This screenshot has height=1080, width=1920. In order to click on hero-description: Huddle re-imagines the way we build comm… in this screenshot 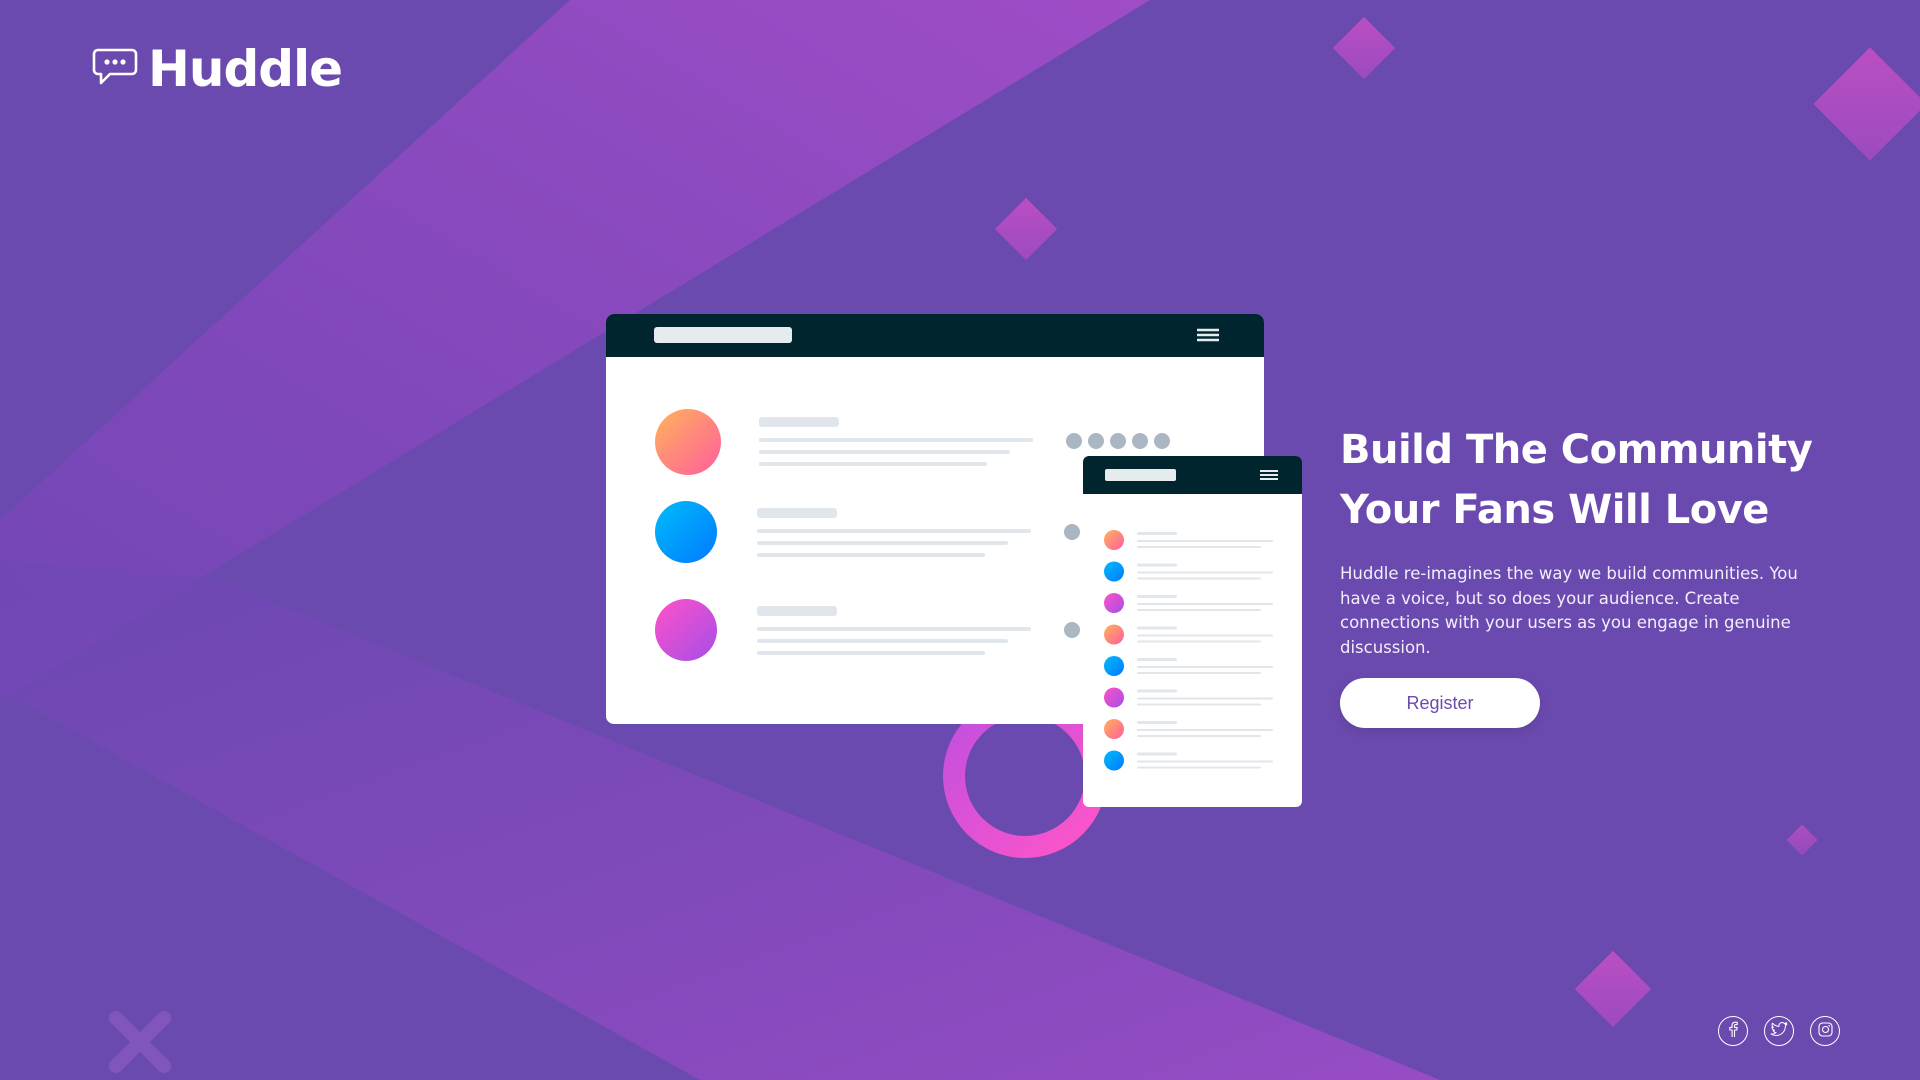, I will do `click(1569, 610)`.